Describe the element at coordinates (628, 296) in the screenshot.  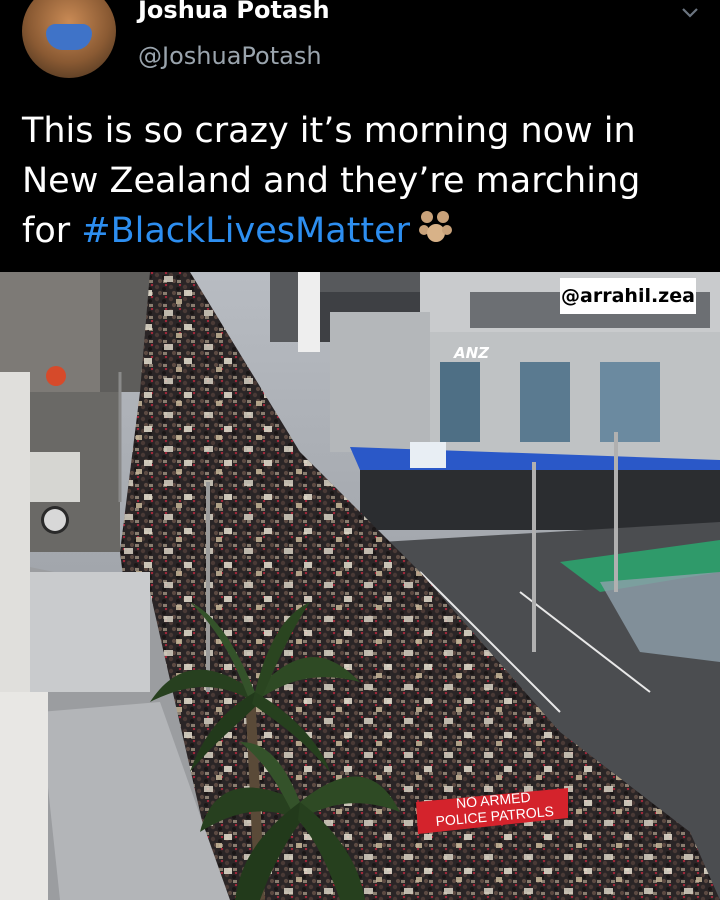
I see `watermark: @arrahil.zea` at that location.